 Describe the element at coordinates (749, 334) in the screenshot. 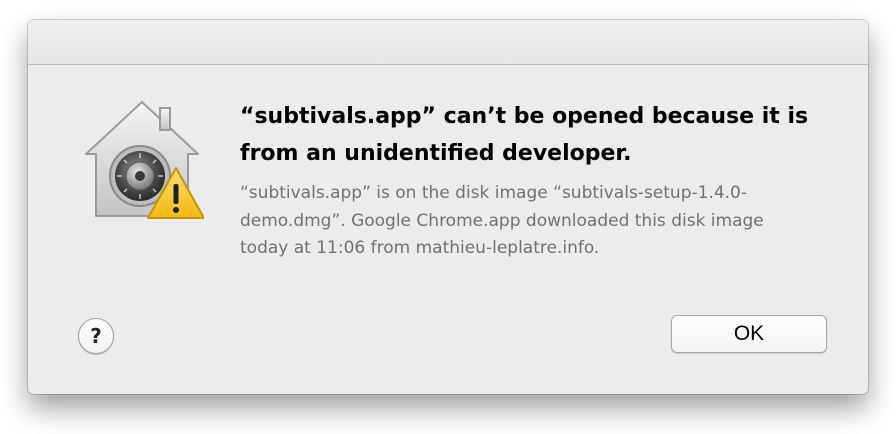

I see `ok-button: OK` at that location.